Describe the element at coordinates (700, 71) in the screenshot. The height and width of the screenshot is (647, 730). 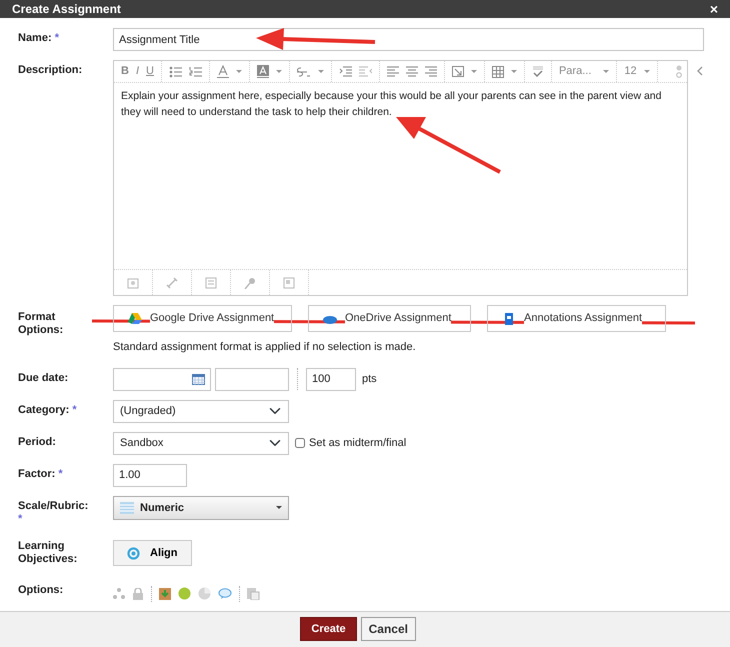
I see `collapse-chevron-icon` at that location.